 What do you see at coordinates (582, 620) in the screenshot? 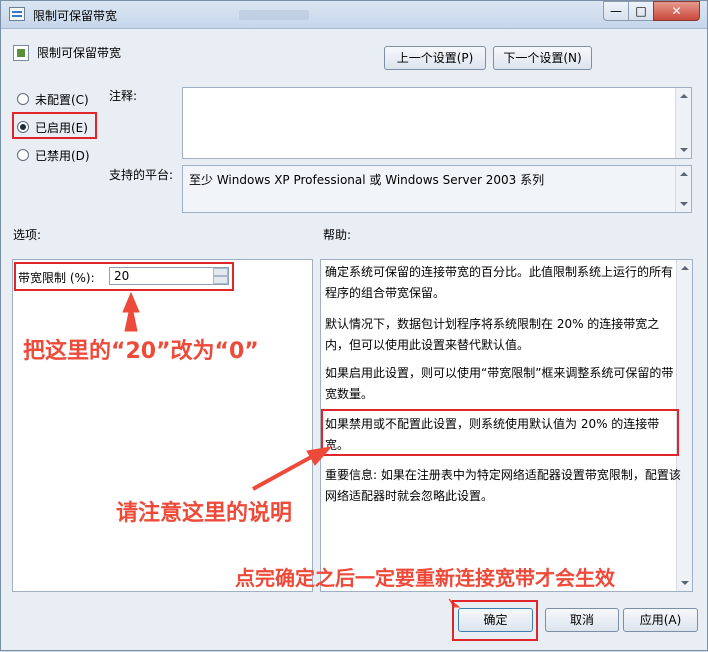
I see `cancel-button: 取消` at bounding box center [582, 620].